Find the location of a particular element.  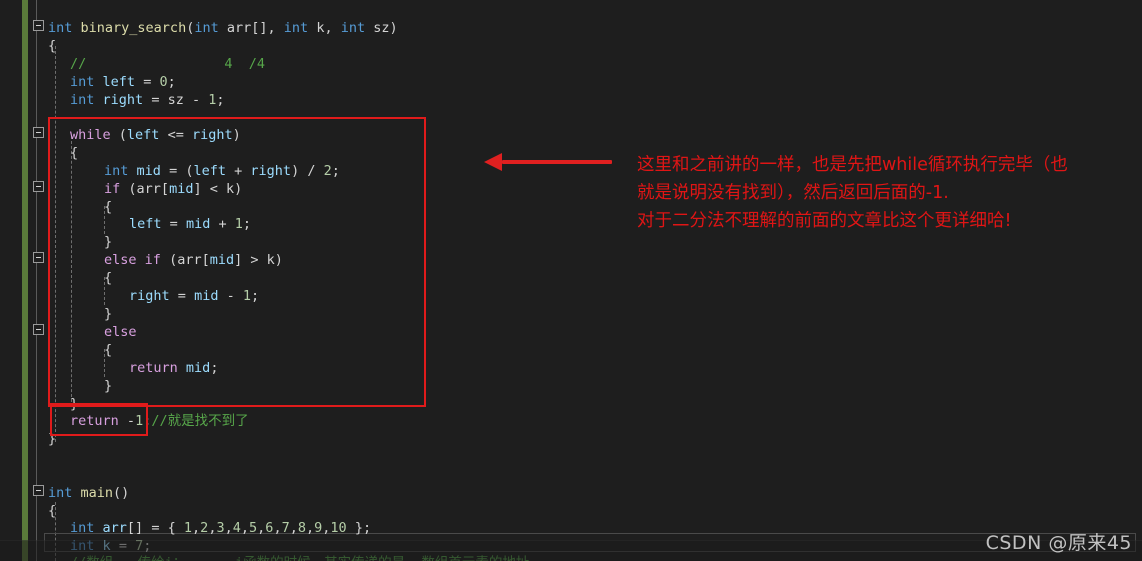

return-minus-one-highlight-box is located at coordinates (99, 419).